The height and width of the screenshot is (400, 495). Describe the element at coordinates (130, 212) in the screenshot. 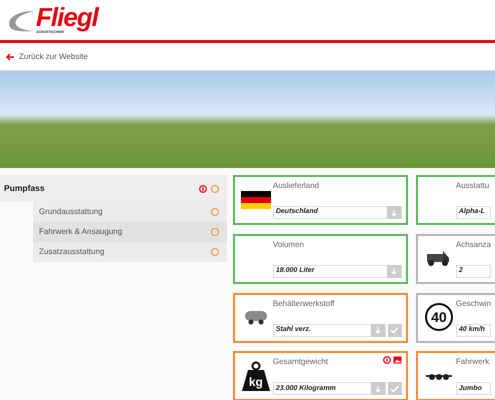

I see `sidebar-subitem: Grundausstattung` at that location.